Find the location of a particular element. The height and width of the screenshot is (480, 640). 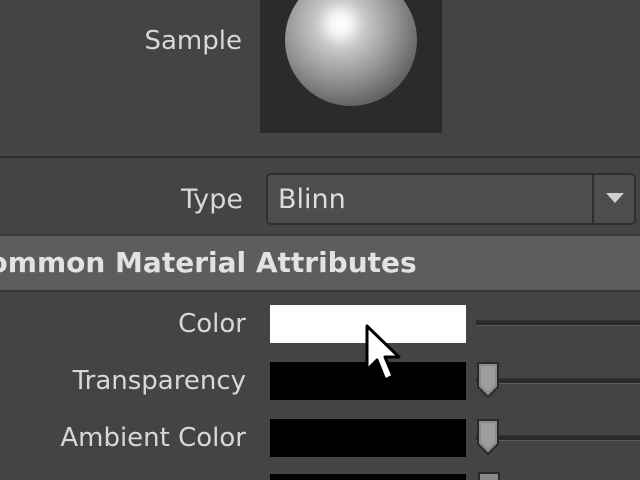

mouse-pointer-icon is located at coordinates (383, 353).